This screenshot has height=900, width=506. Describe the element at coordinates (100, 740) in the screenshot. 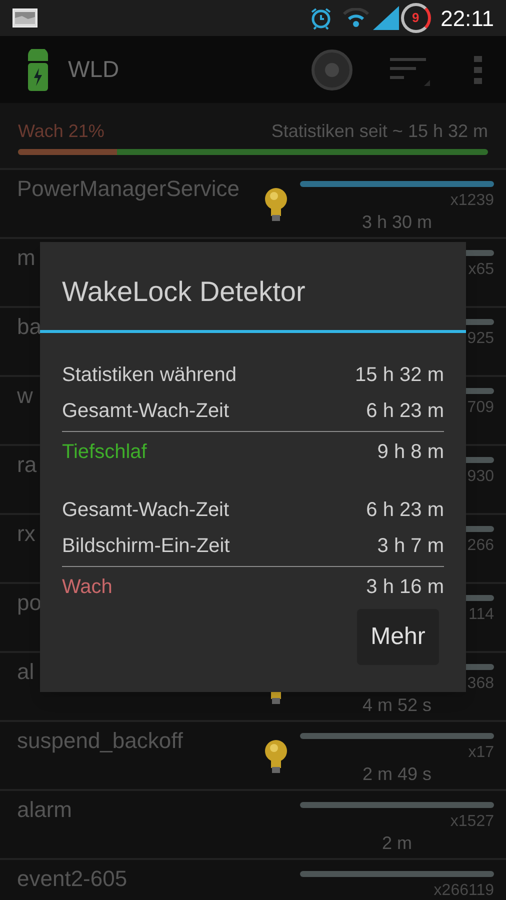

I see `wakelock-name: suspend_backoff` at that location.